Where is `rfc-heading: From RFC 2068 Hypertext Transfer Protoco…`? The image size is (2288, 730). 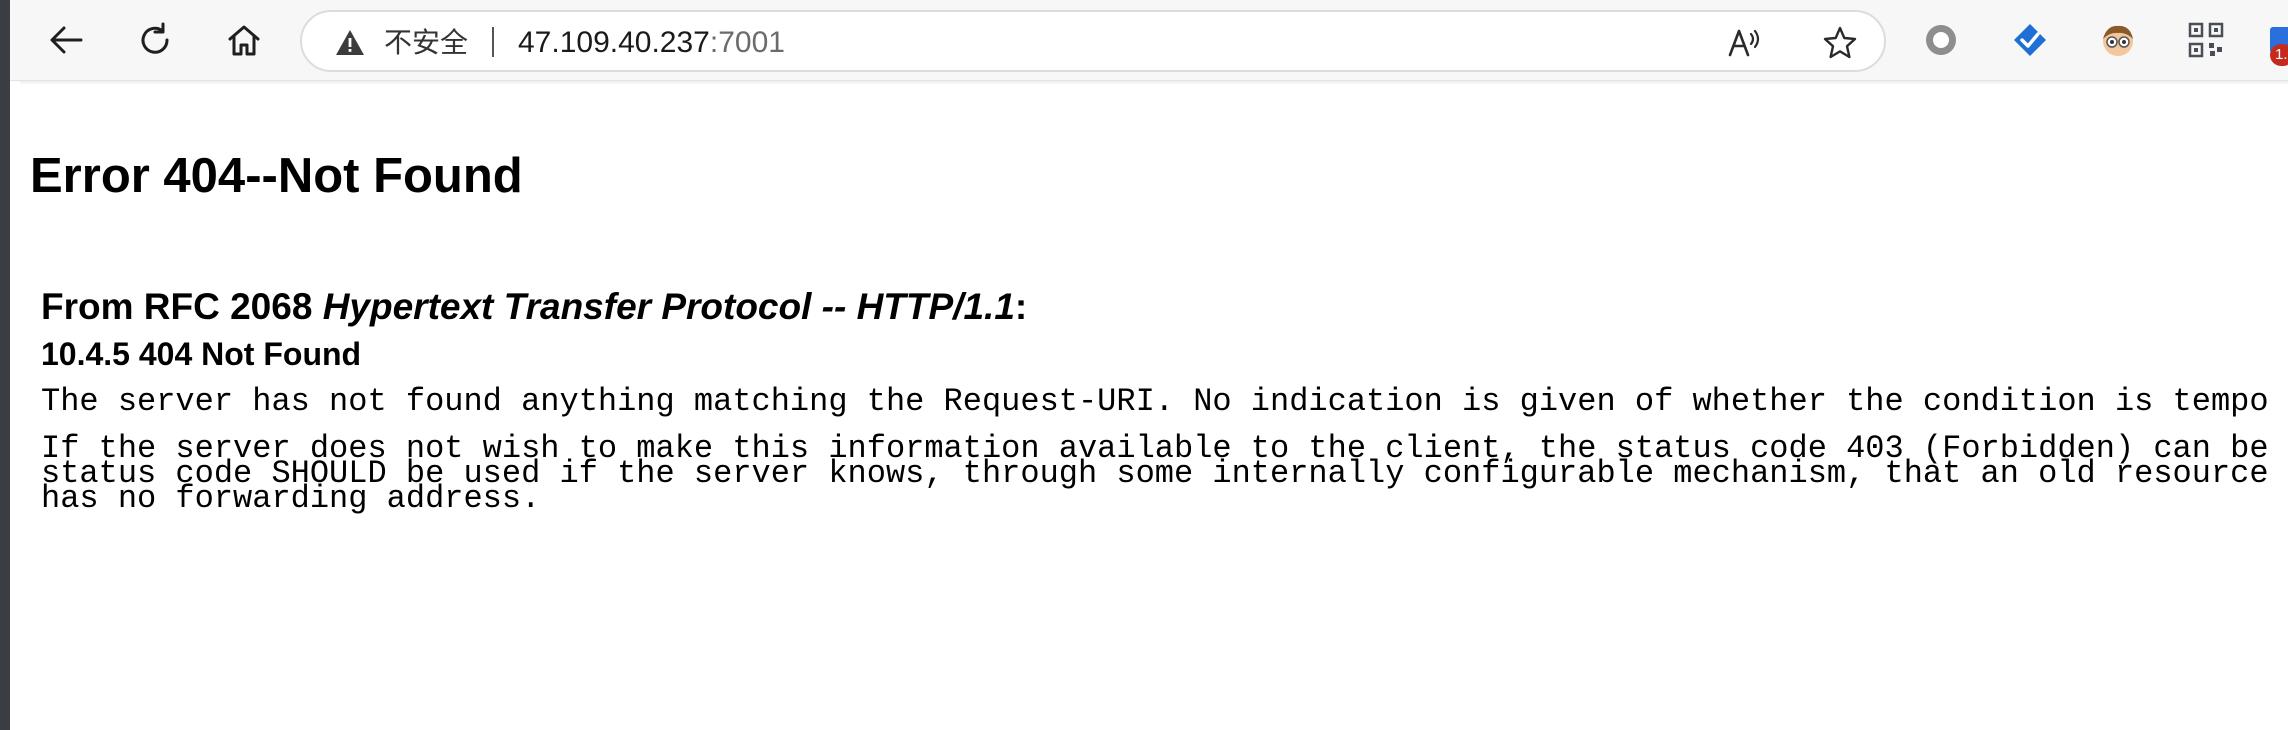
rfc-heading: From RFC 2068 Hypertext Transfer Protoco… is located at coordinates (534, 307).